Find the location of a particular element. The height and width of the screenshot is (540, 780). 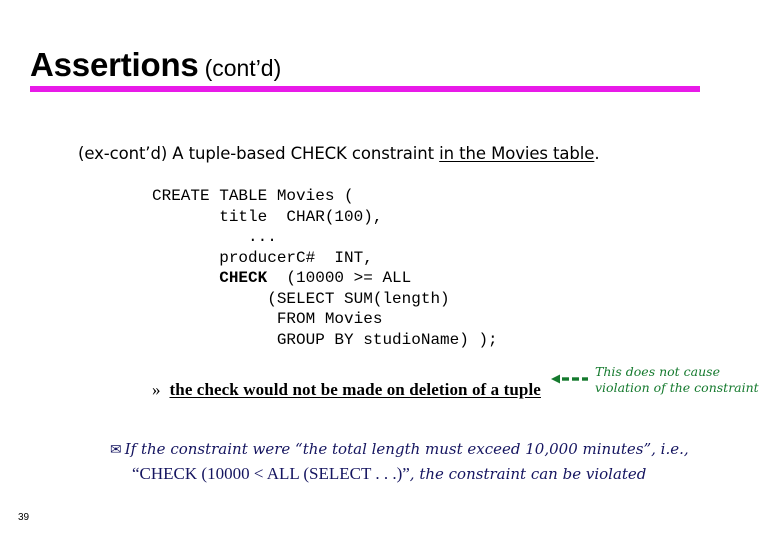

footnote-quote-close: ” is located at coordinates (406, 473).